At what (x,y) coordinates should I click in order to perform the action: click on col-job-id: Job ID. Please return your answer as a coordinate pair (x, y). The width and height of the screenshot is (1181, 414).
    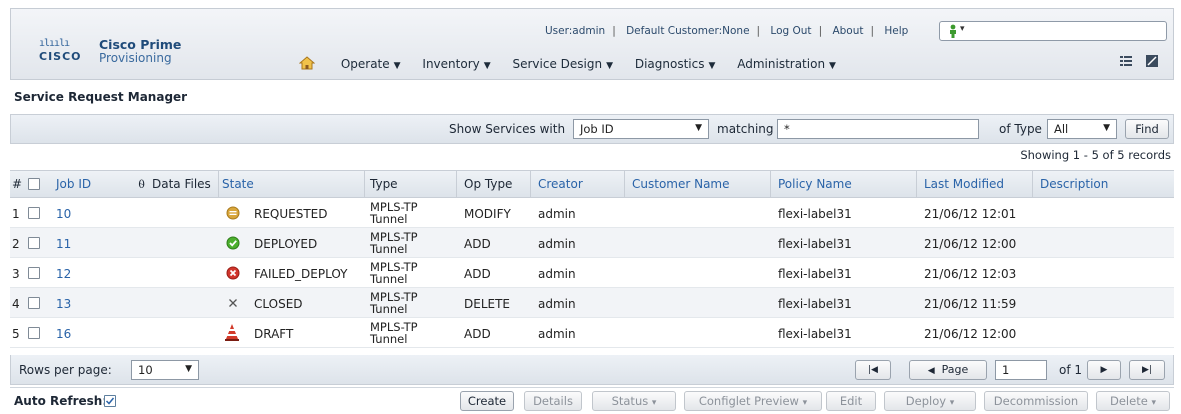
    Looking at the image, I should click on (73, 184).